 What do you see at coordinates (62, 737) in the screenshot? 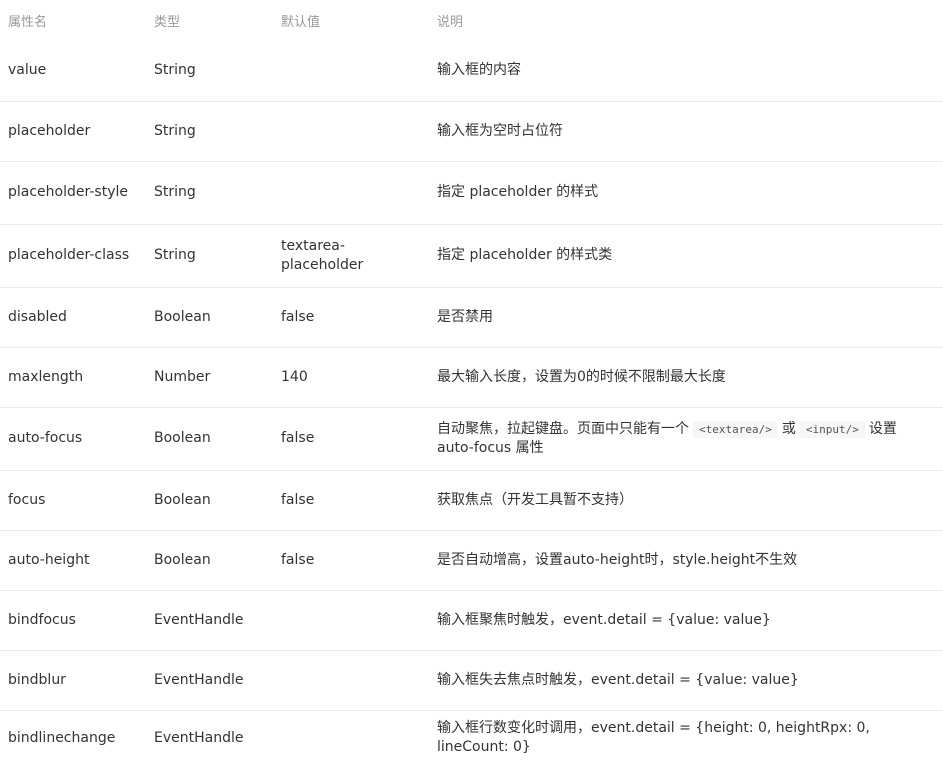
I see `cell-name: bindlinechange` at bounding box center [62, 737].